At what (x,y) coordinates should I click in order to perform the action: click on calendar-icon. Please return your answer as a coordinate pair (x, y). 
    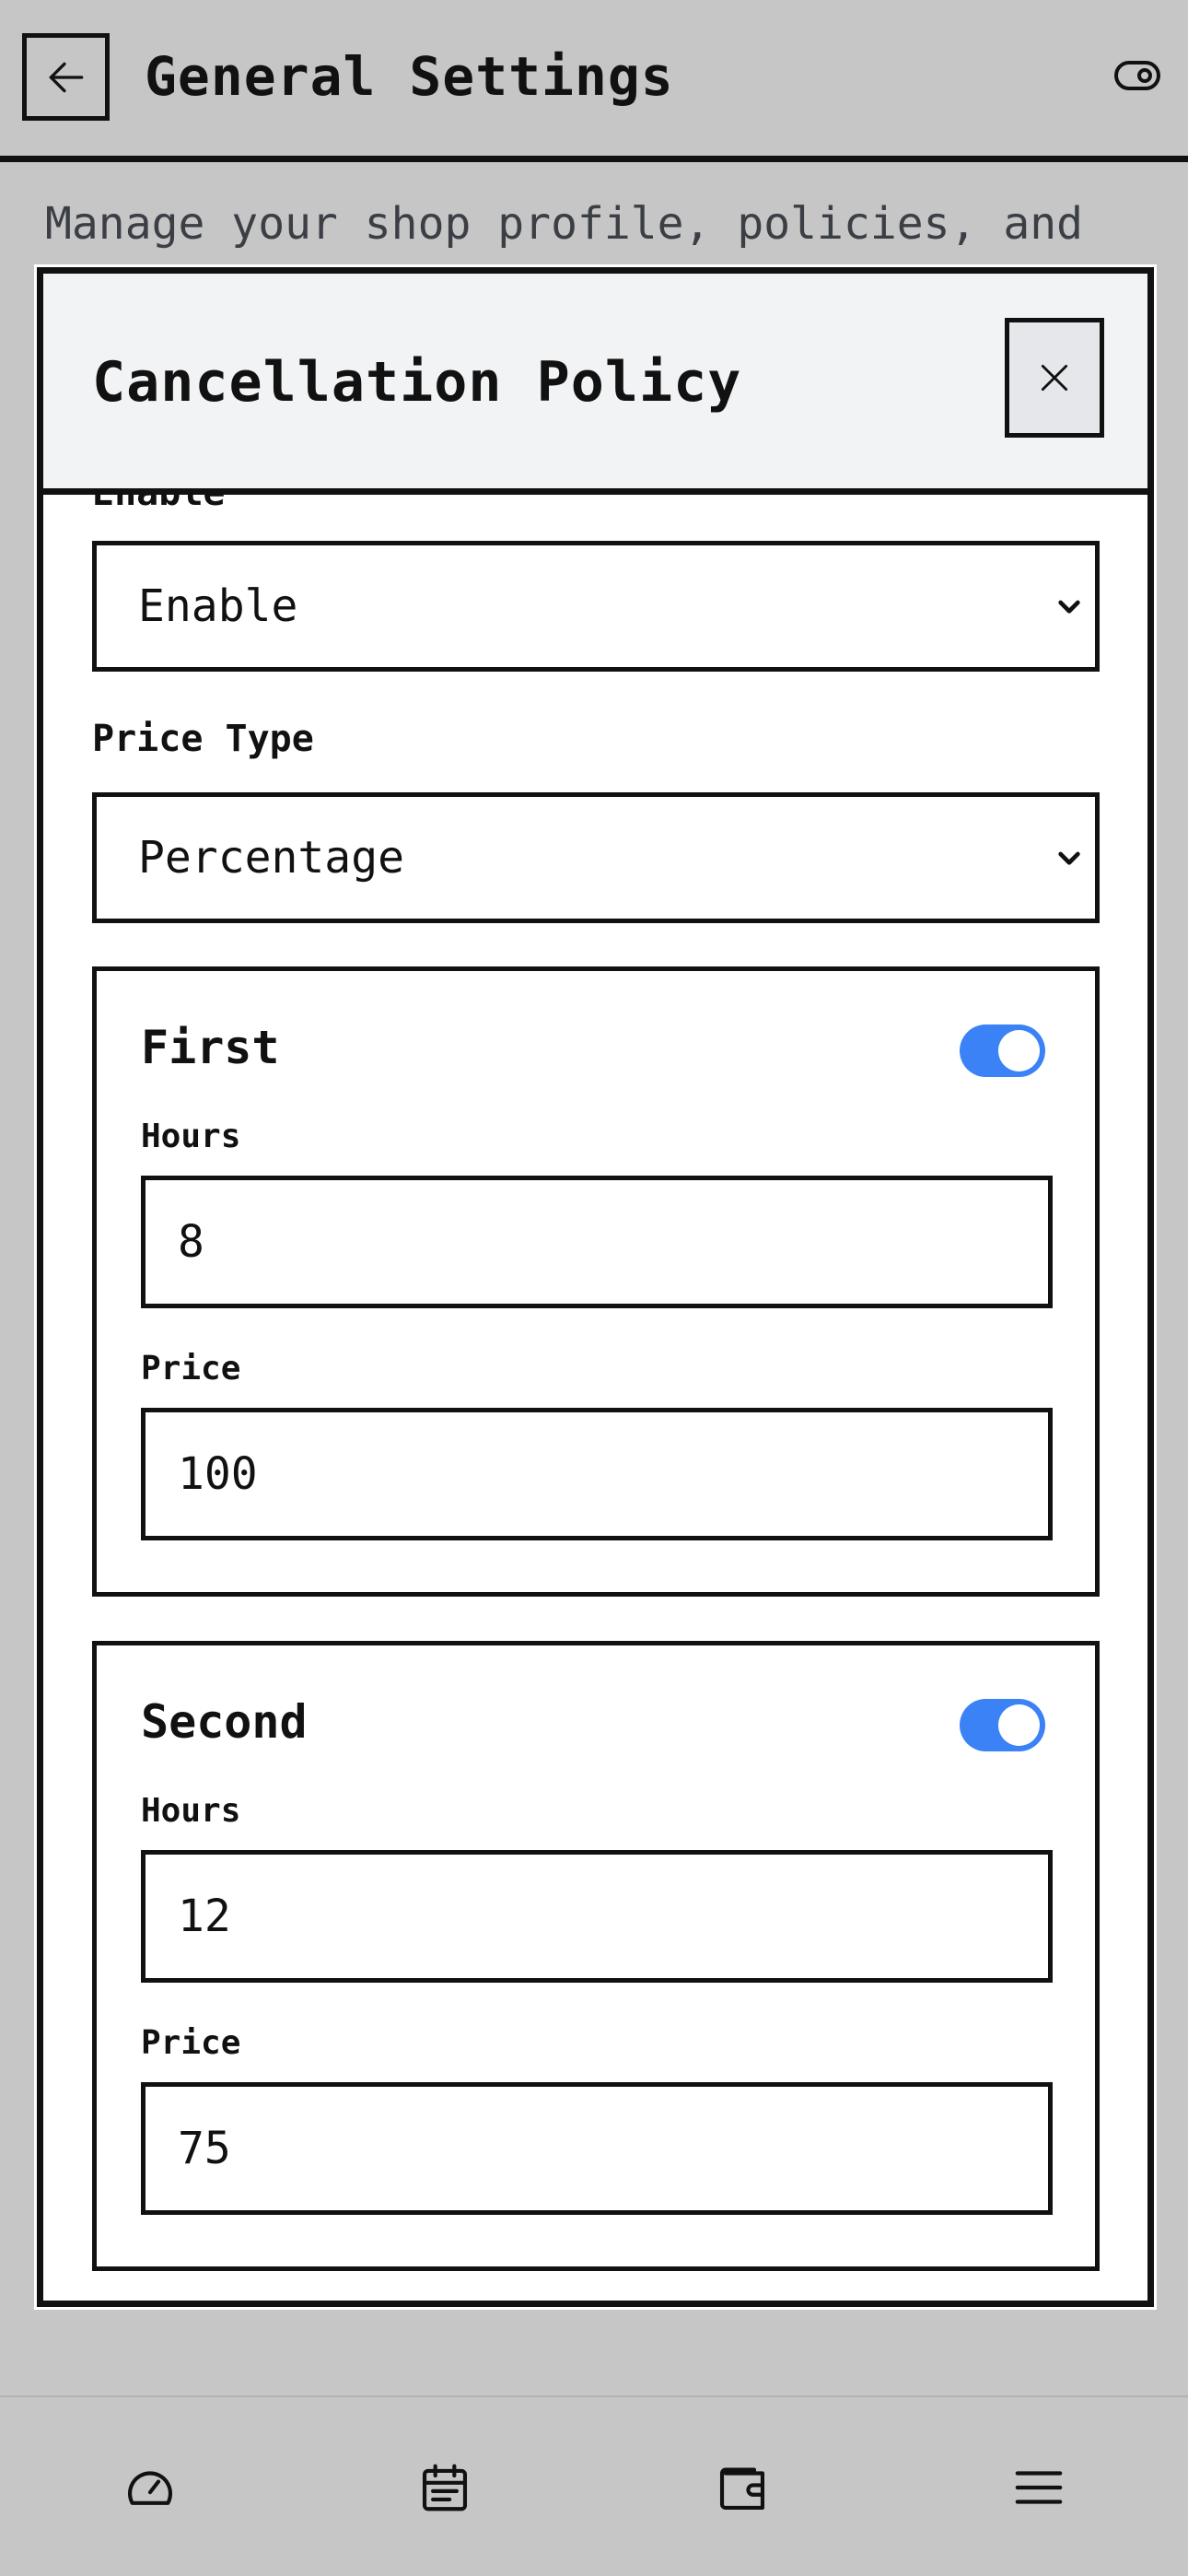
    Looking at the image, I should click on (445, 2488).